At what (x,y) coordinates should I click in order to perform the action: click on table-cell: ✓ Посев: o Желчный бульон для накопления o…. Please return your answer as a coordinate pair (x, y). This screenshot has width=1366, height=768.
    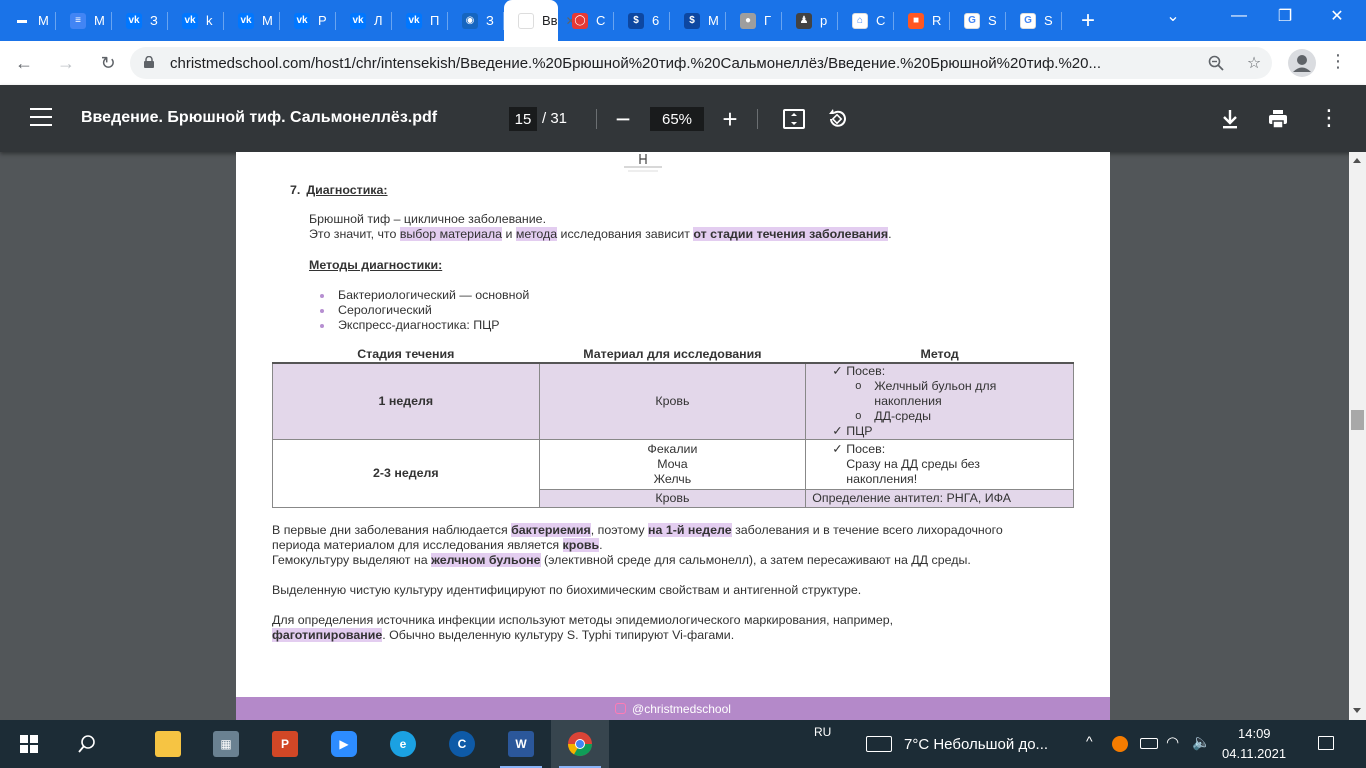
    Looking at the image, I should click on (939, 401).